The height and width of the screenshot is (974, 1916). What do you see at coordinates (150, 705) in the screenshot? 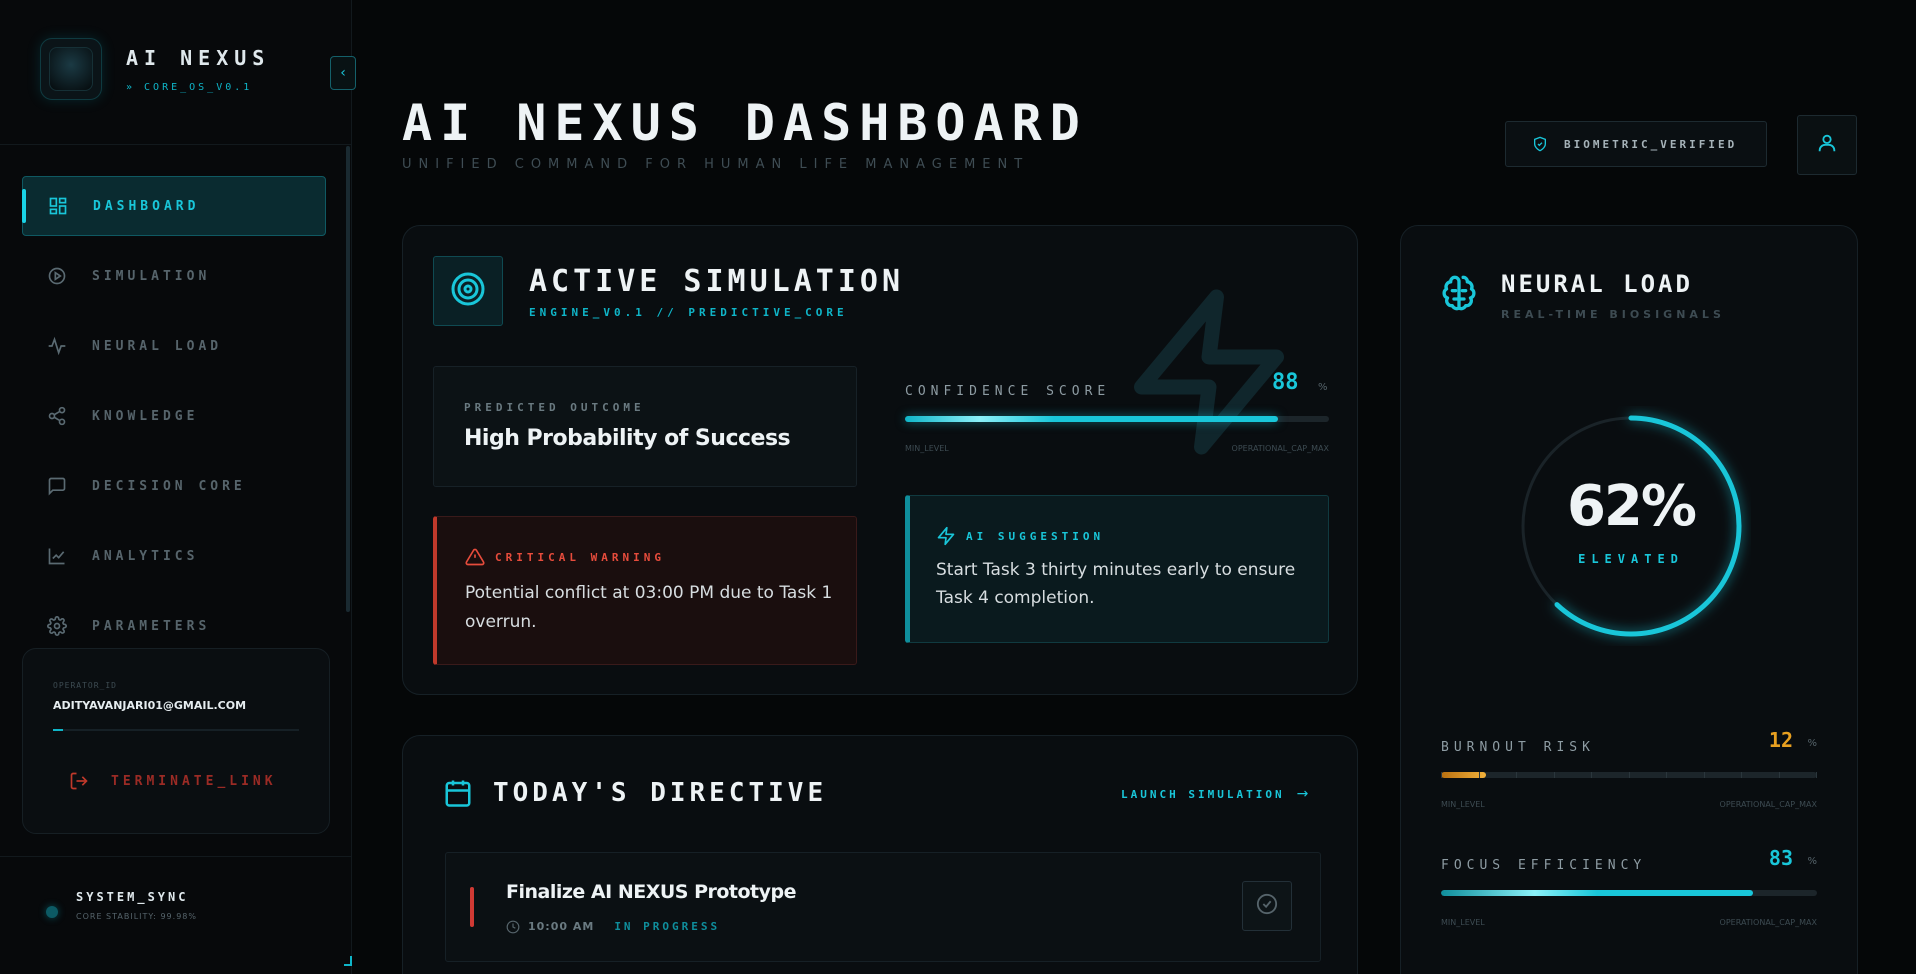
I see `operator-email: ADITYAVANJARI01@GMAIL.COM` at bounding box center [150, 705].